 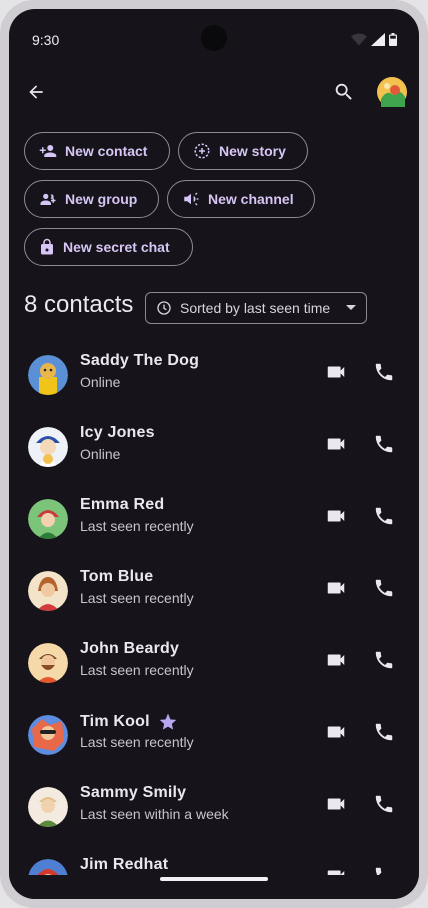 I want to click on contact-name-row: Tom Blue, so click(x=116, y=577).